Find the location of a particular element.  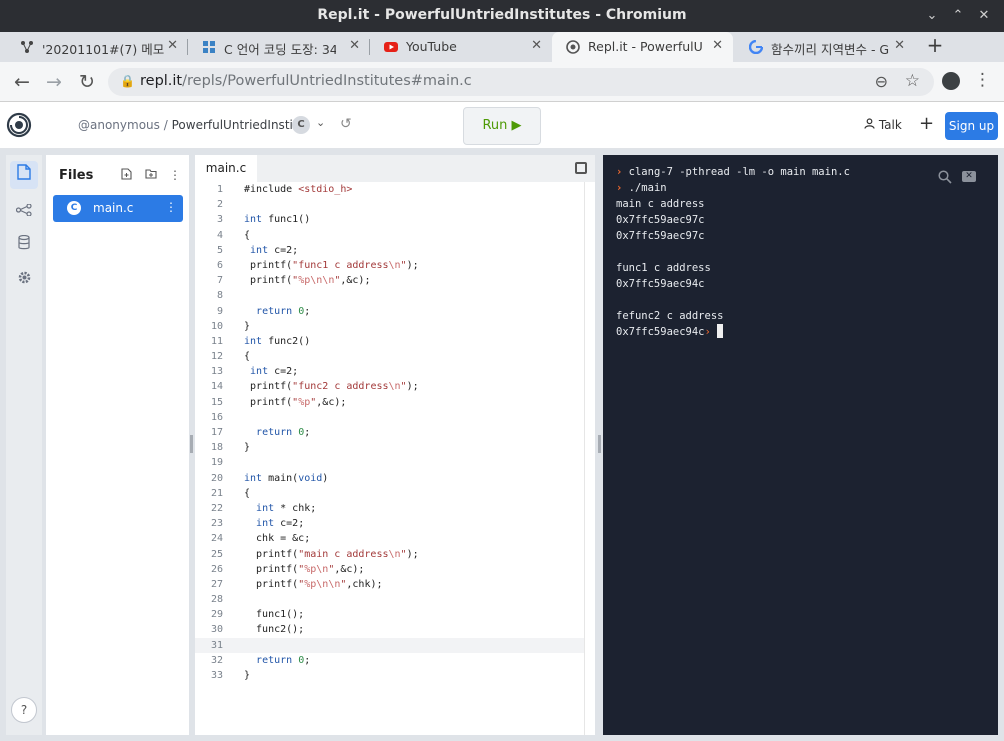

line-number: 24 is located at coordinates (216, 539).